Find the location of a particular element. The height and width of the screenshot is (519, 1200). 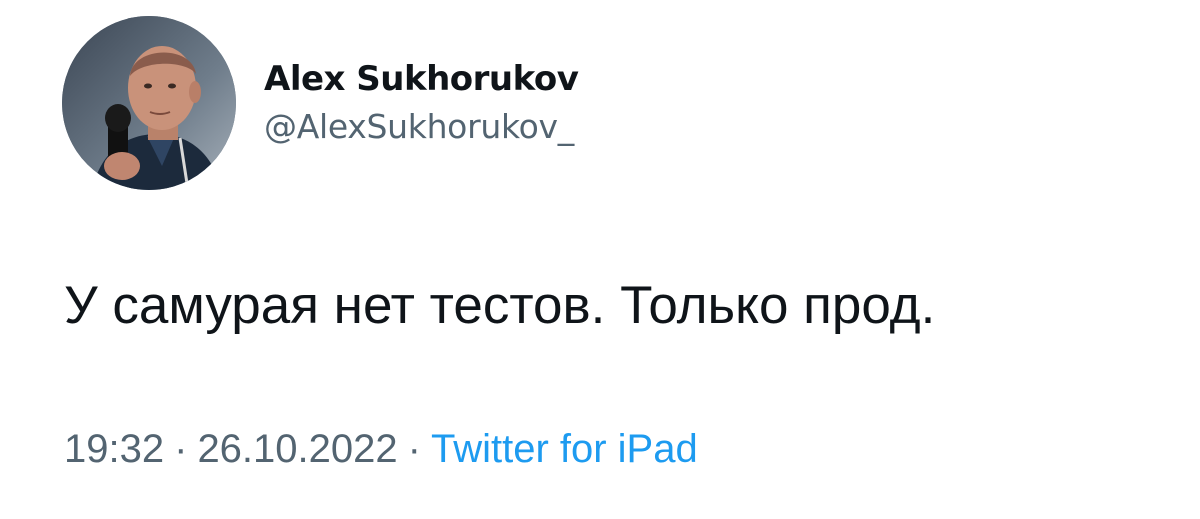

tweet-source-link: Twitter for iPad is located at coordinates (564, 449).